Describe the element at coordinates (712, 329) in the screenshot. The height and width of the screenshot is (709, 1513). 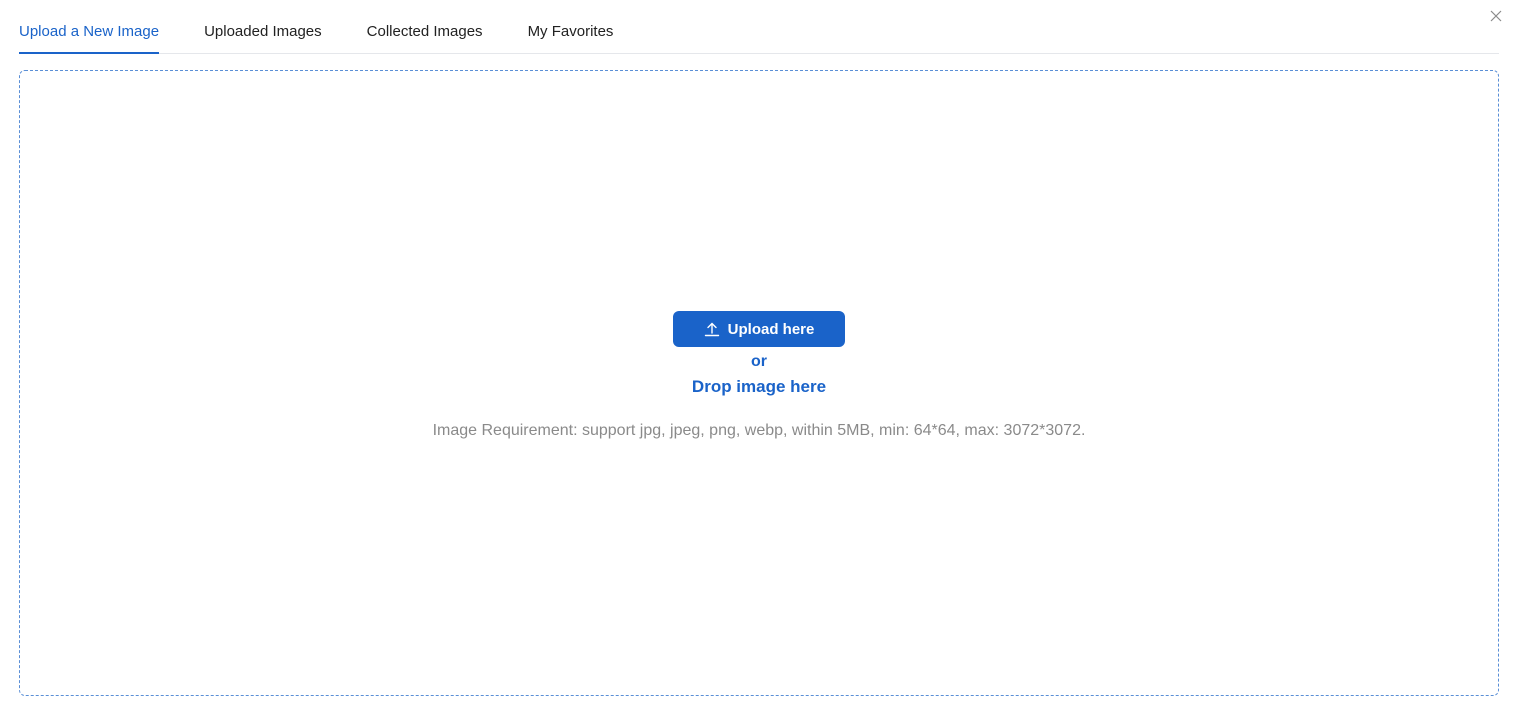
I see `upload-icon` at that location.